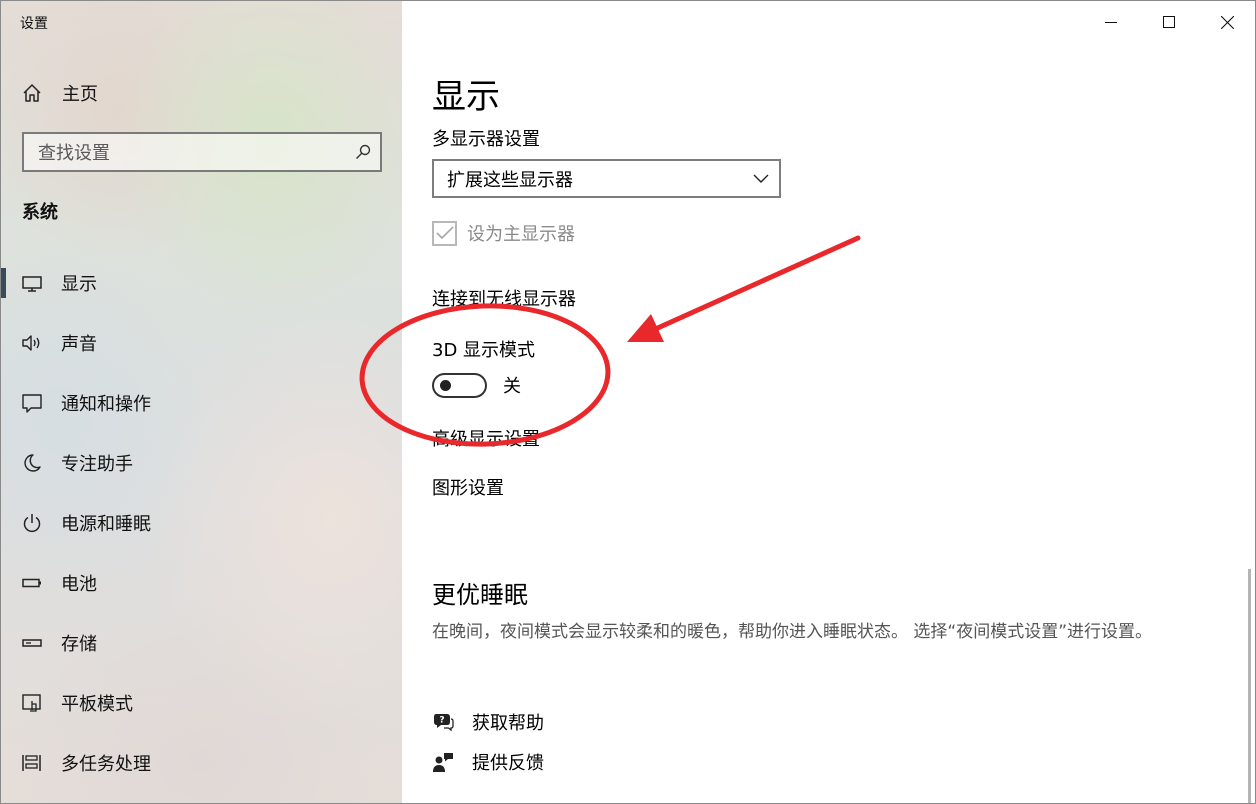  What do you see at coordinates (1249, 686) in the screenshot?
I see `scrollbar` at bounding box center [1249, 686].